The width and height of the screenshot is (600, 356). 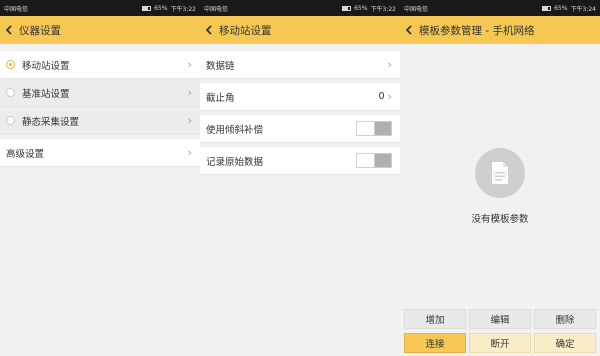 What do you see at coordinates (500, 319) in the screenshot?
I see `edit-button: 编辑` at bounding box center [500, 319].